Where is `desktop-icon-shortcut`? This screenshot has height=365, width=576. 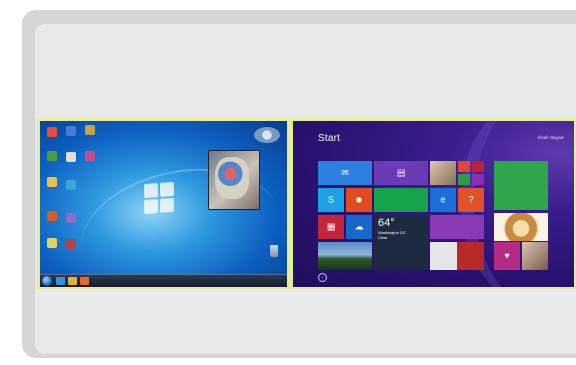 desktop-icon-shortcut is located at coordinates (52, 243).